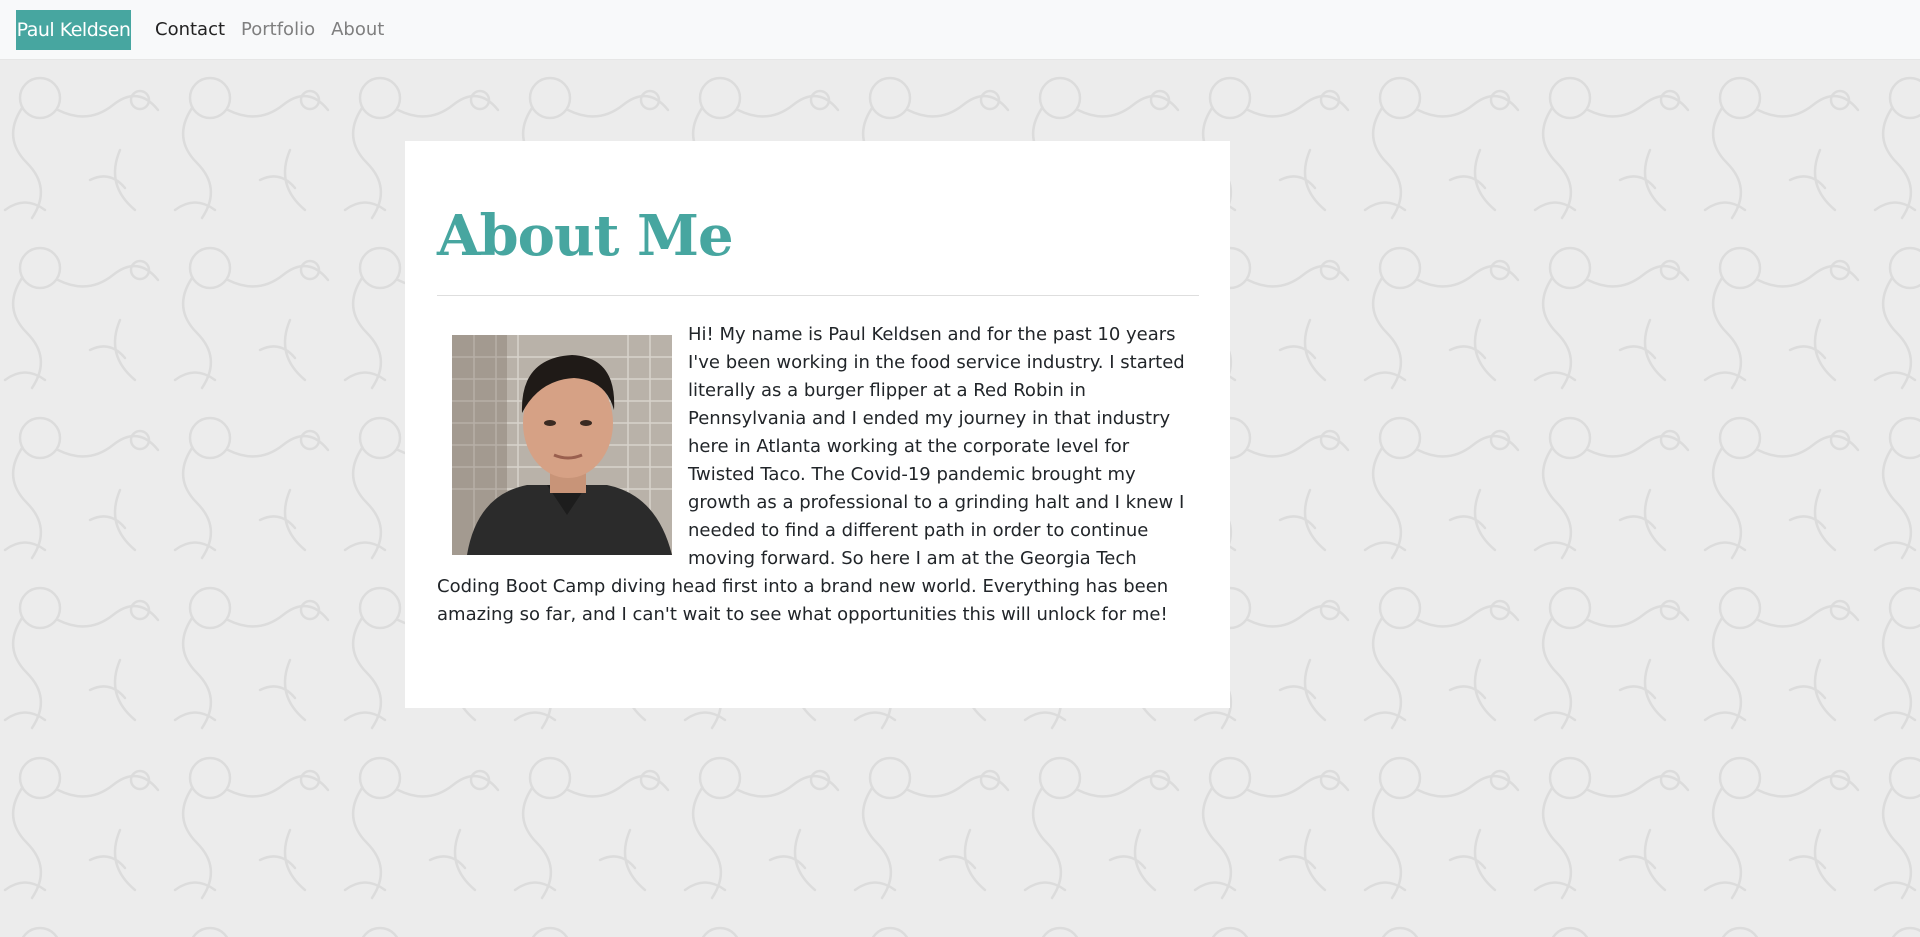 This screenshot has height=937, width=1920. What do you see at coordinates (190, 29) in the screenshot?
I see `nav-link-contact: Contact` at bounding box center [190, 29].